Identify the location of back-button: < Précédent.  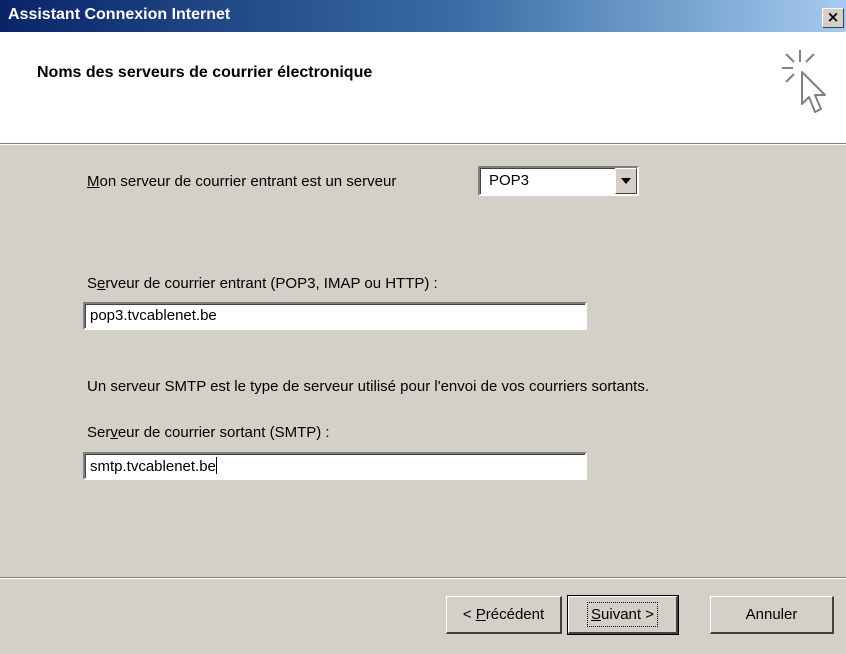
(504, 615).